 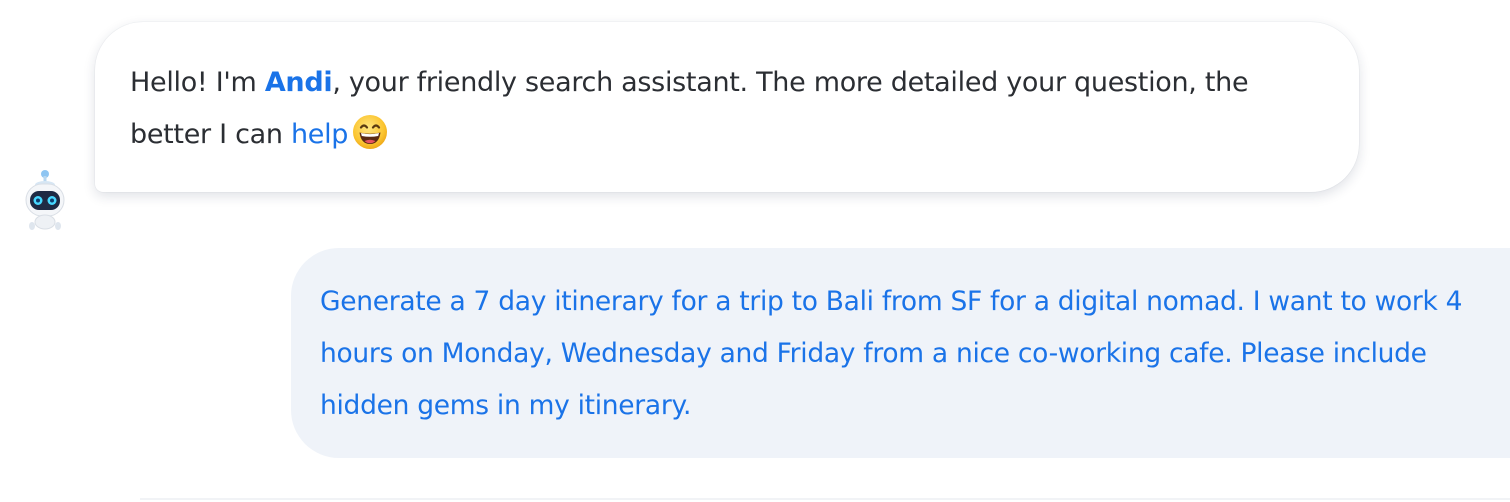 I want to click on assistant-name: Andi, so click(x=298, y=82).